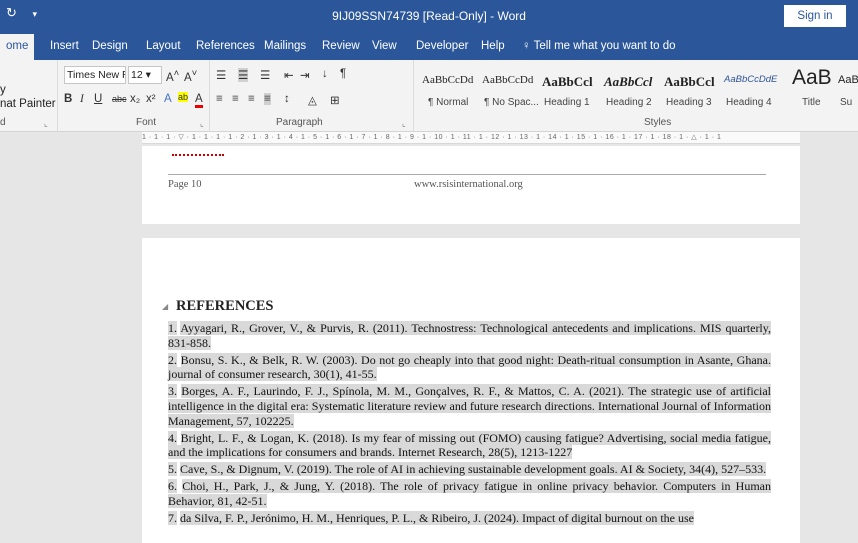  Describe the element at coordinates (198, 154) in the screenshot. I see `spelling-marker` at that location.